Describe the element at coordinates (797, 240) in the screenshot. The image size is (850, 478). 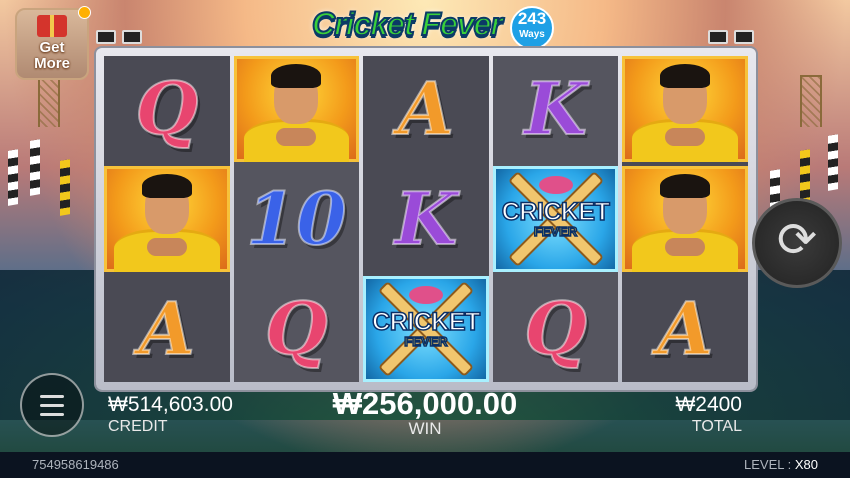
I see `spin-icon: ⟳` at that location.